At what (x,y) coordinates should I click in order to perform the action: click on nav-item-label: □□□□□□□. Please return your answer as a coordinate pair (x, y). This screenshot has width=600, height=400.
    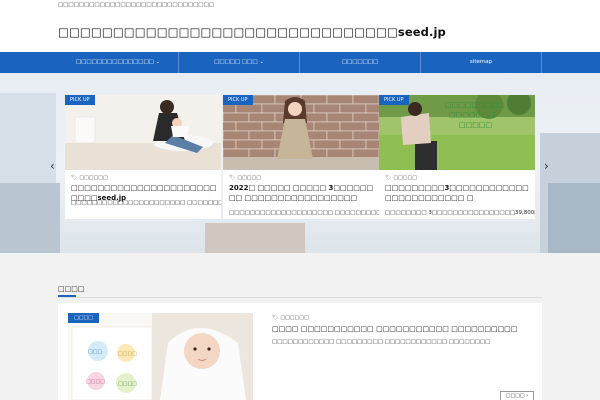
    Looking at the image, I should click on (360, 62).